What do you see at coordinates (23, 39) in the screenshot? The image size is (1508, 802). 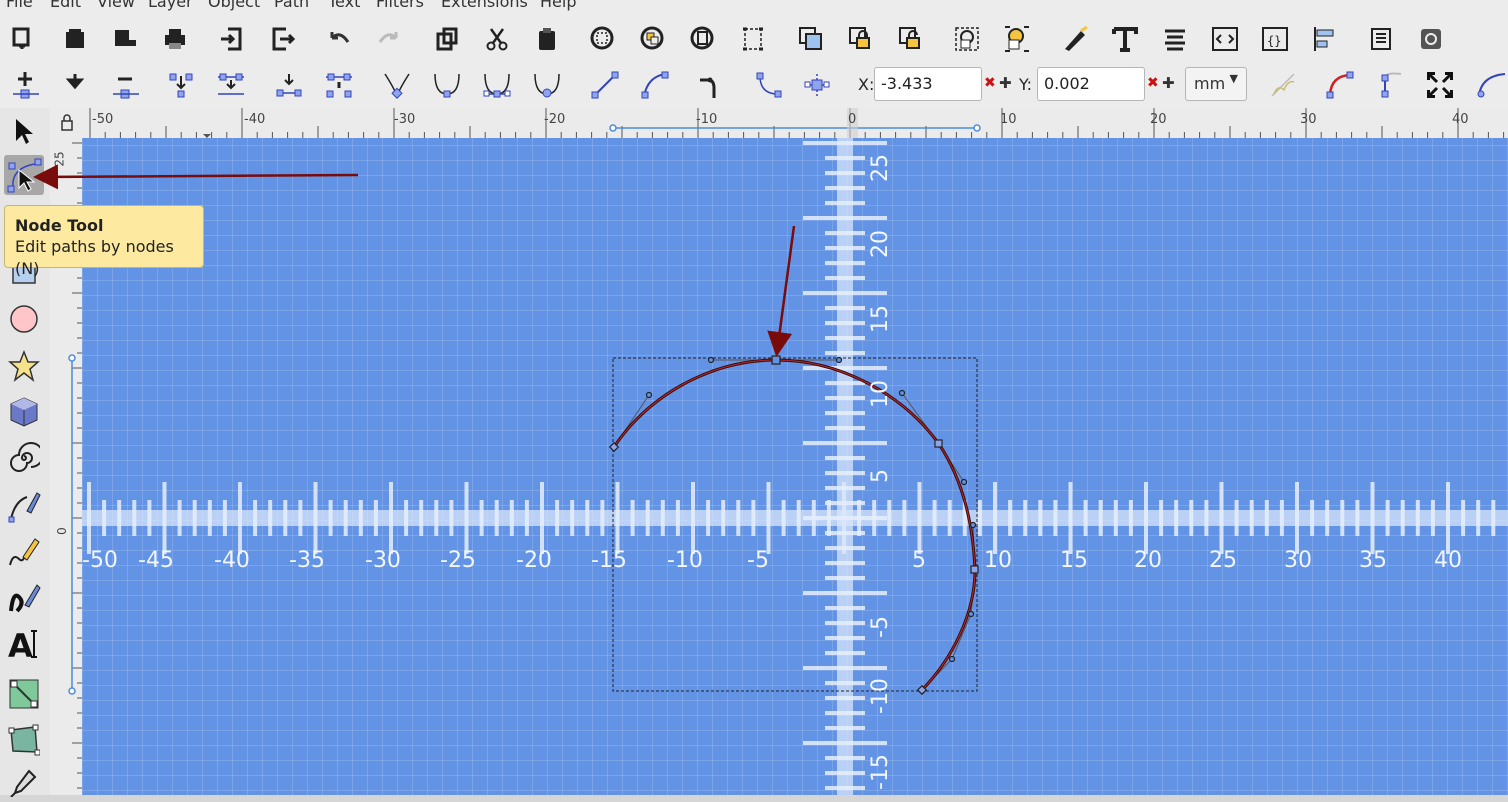 I see `new-document-icon` at bounding box center [23, 39].